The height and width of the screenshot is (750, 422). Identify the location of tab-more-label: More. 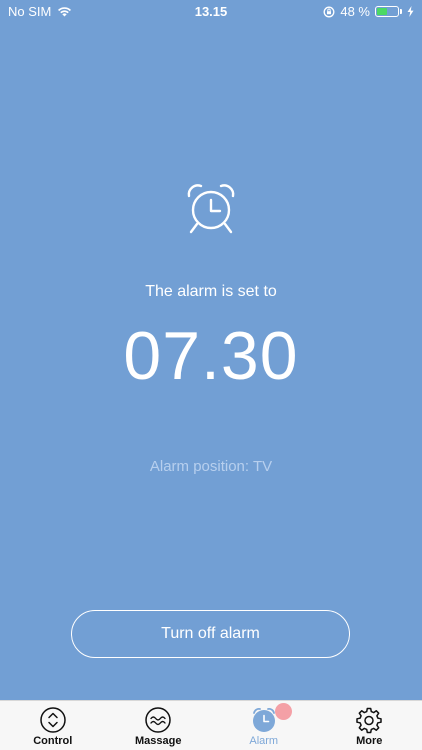
(369, 741).